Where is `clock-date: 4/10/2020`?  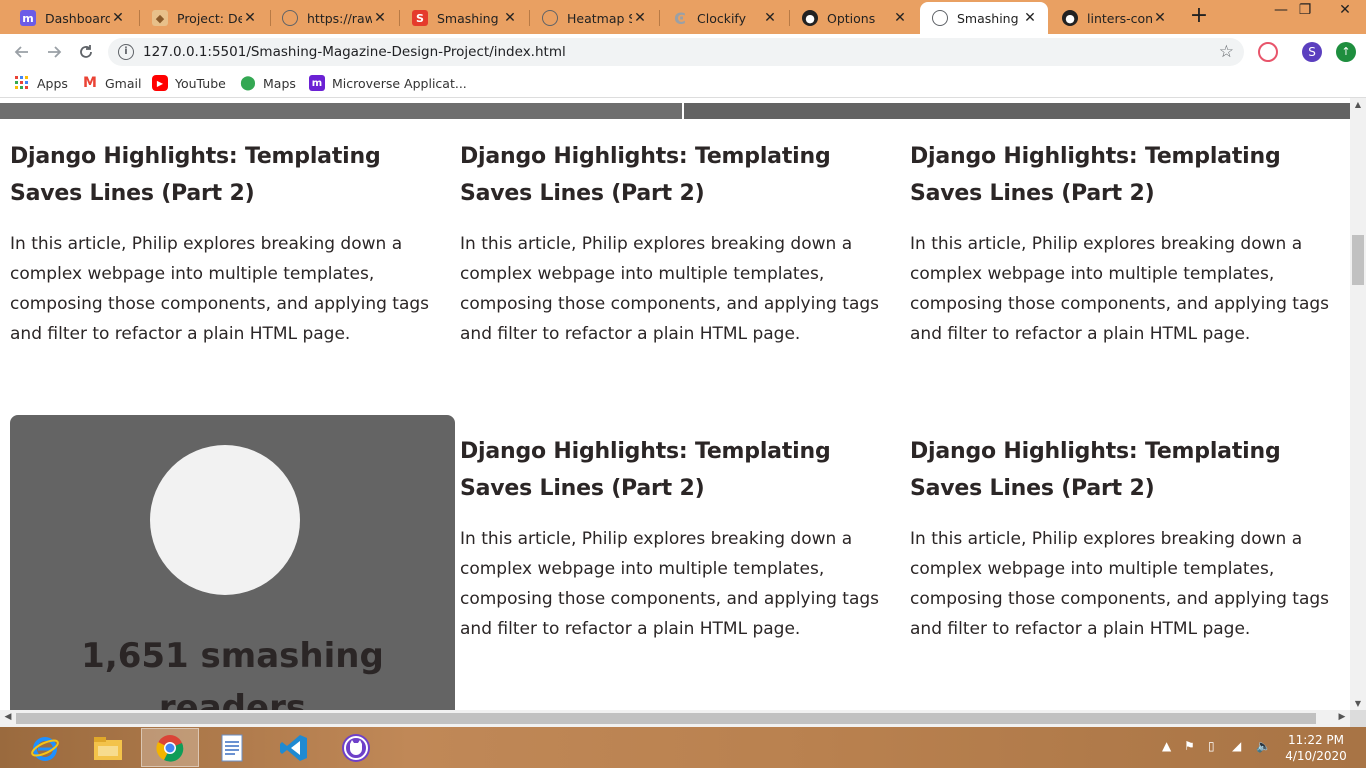
clock-date: 4/10/2020 is located at coordinates (1316, 756).